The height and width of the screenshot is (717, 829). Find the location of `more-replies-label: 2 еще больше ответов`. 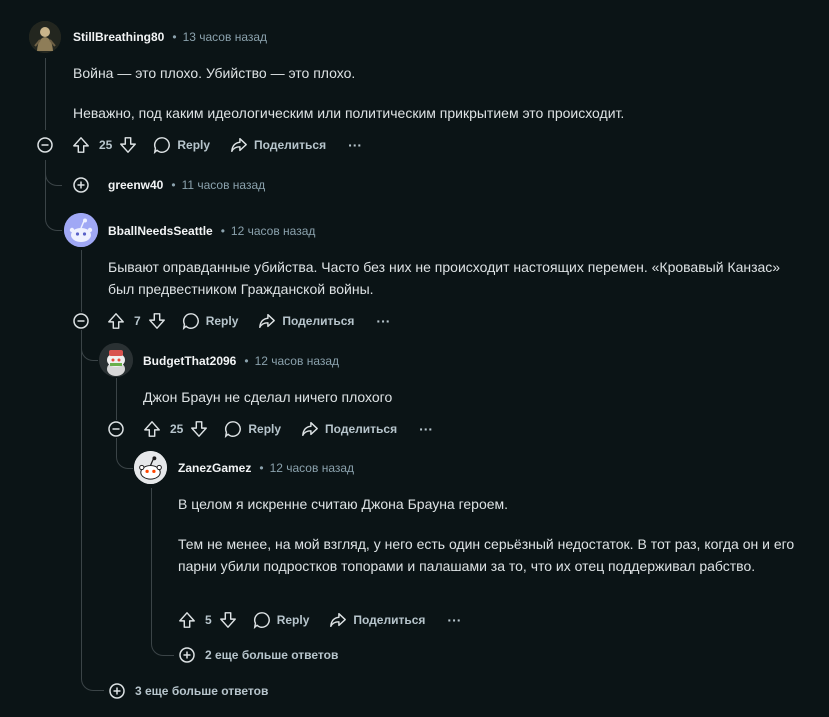

more-replies-label: 2 еще больше ответов is located at coordinates (272, 655).